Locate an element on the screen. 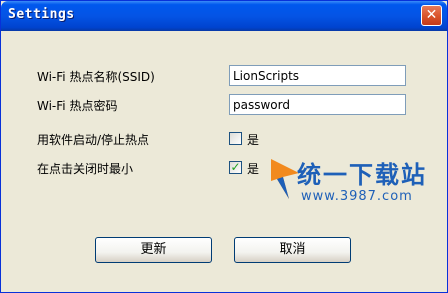  use-software-checkbox is located at coordinates (235, 138).